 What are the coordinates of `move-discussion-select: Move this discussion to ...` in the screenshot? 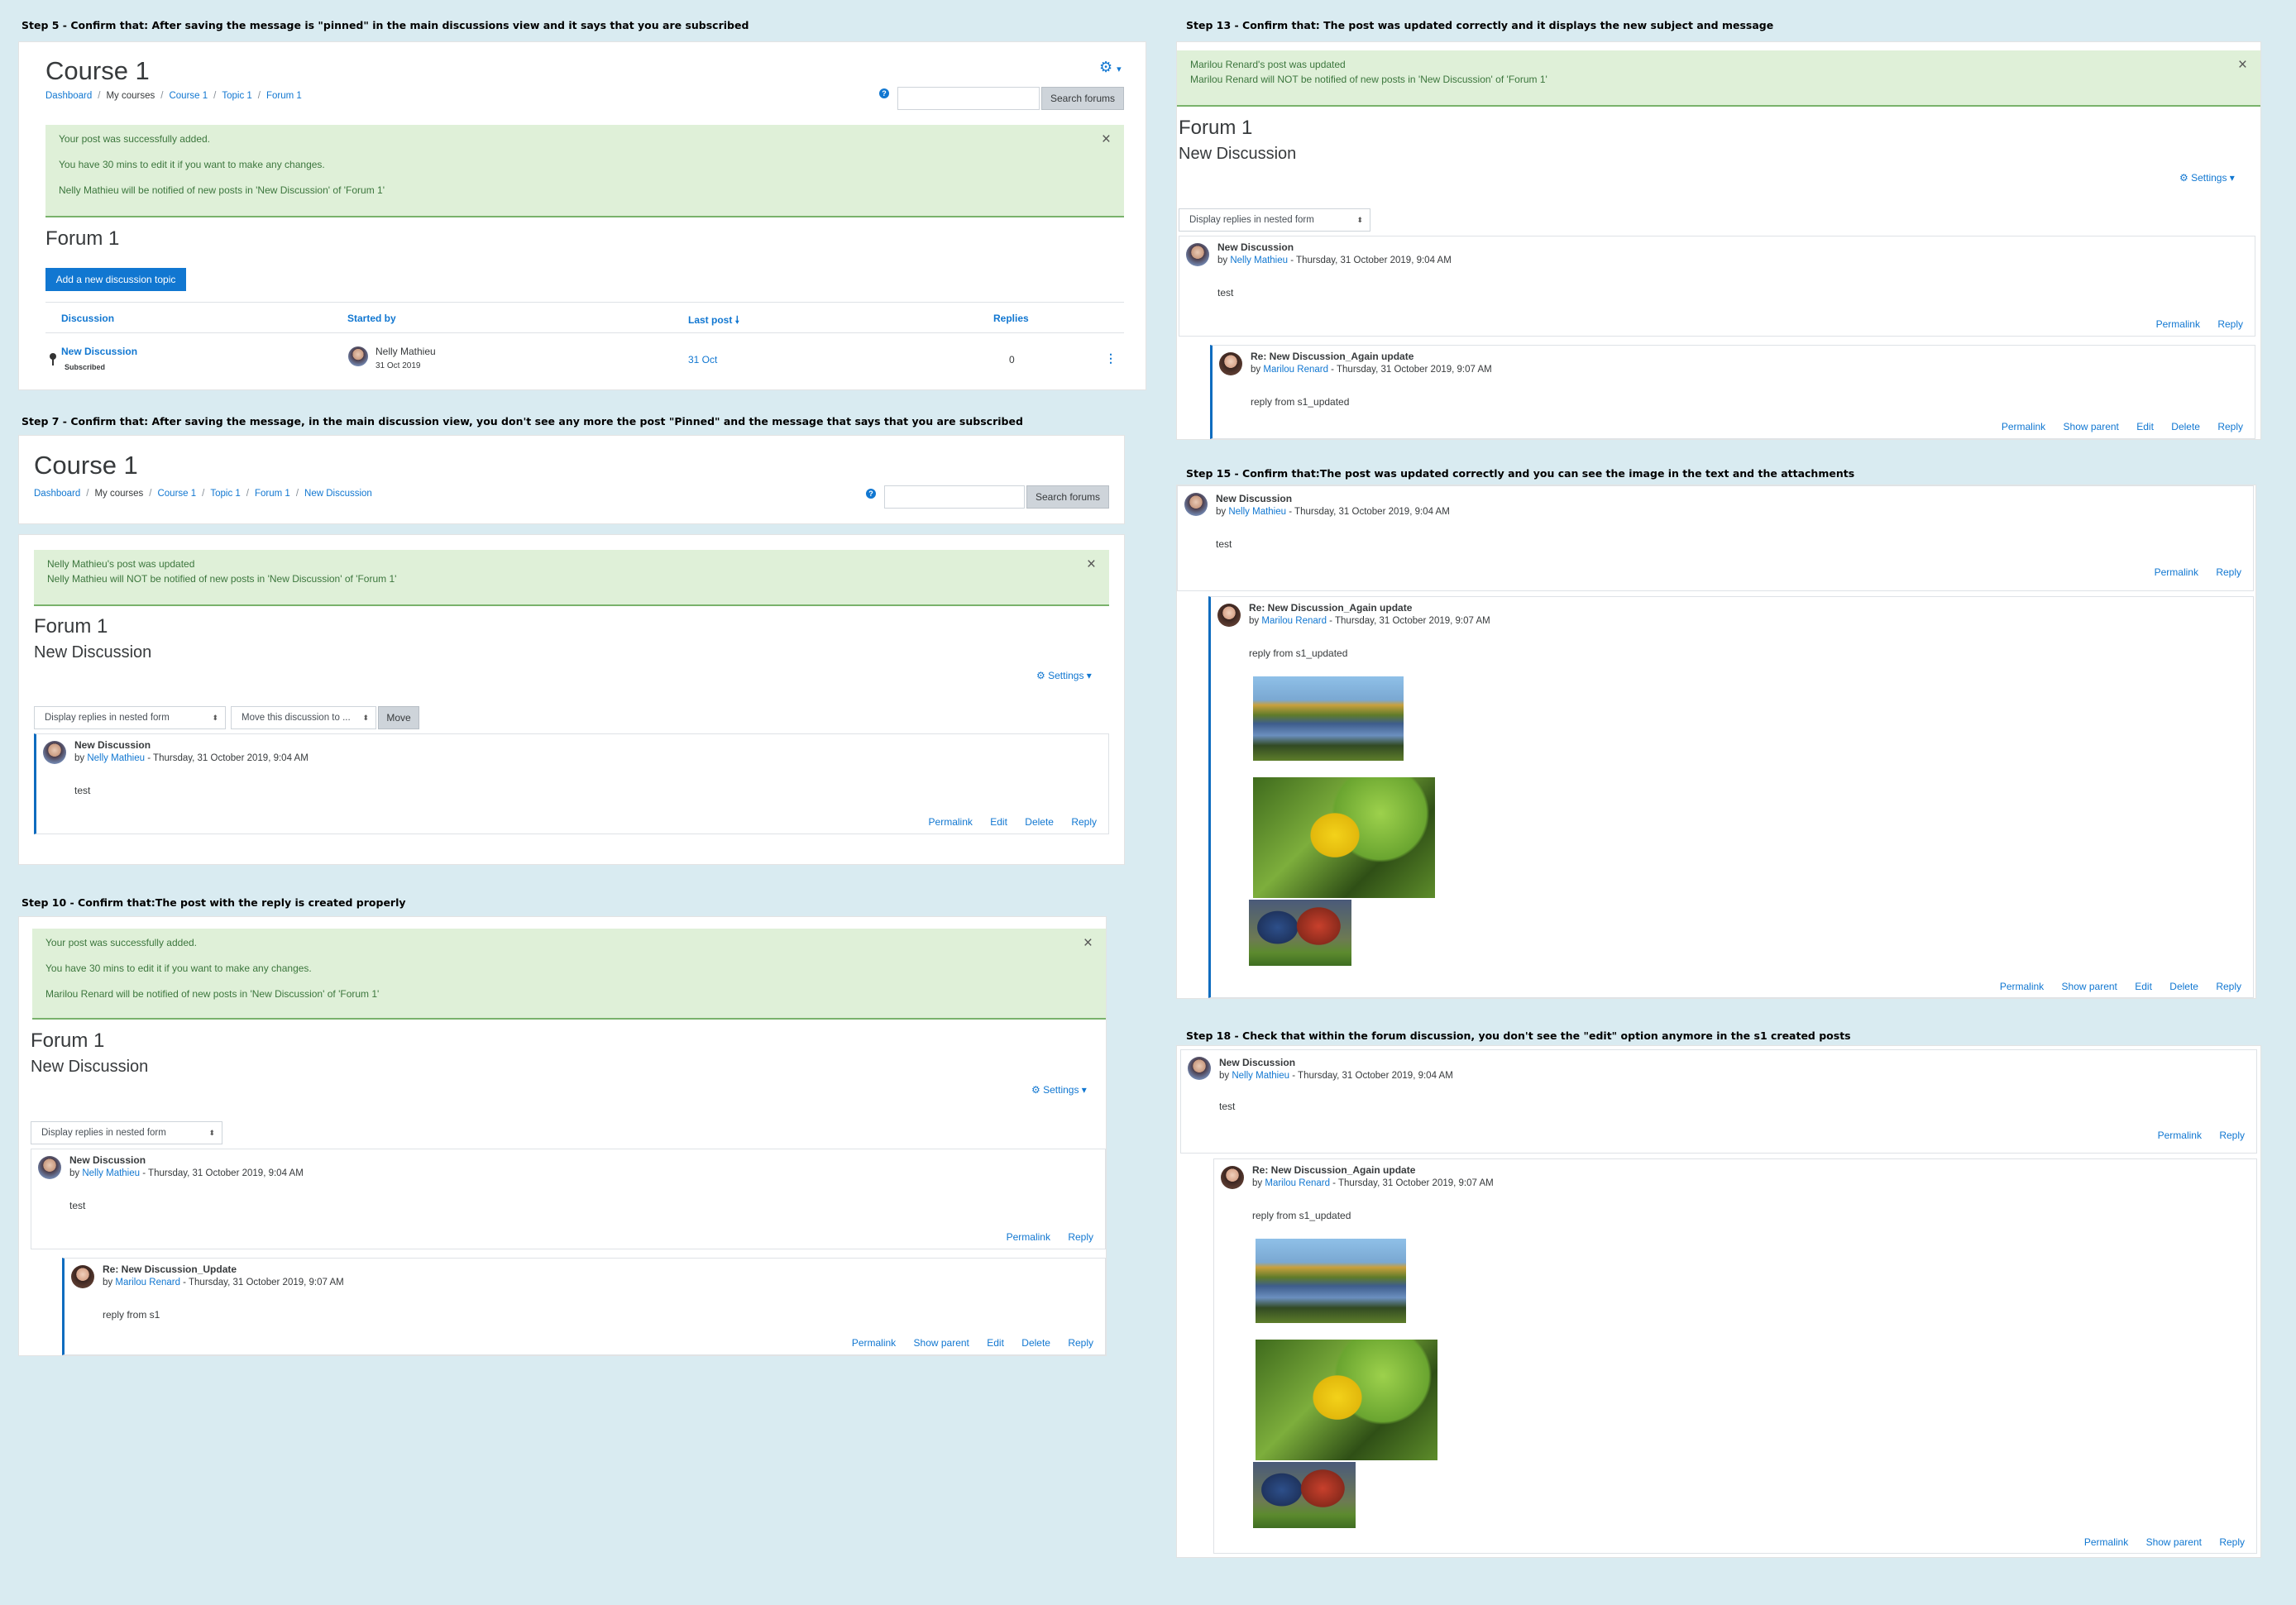 It's located at (303, 718).